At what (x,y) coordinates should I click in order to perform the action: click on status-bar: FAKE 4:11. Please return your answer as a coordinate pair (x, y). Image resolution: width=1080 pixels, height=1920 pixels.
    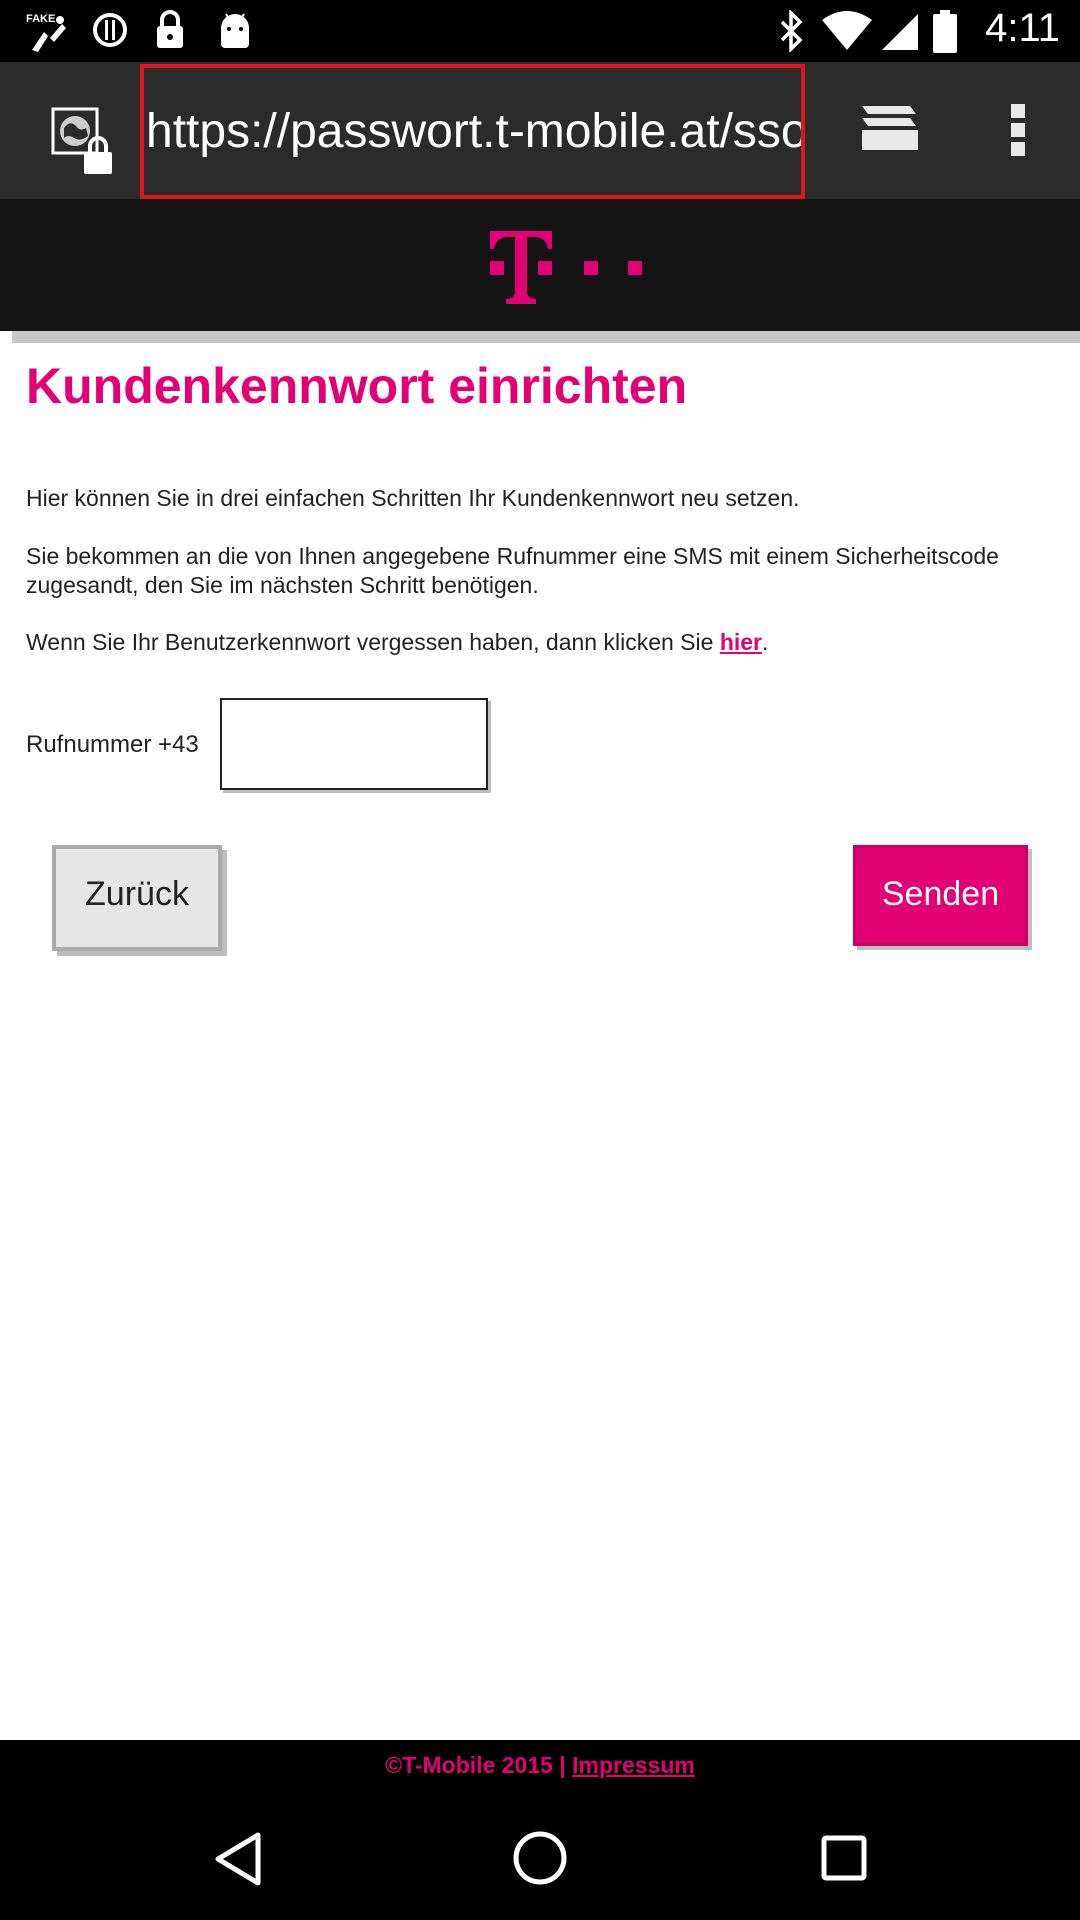
    Looking at the image, I should click on (540, 31).